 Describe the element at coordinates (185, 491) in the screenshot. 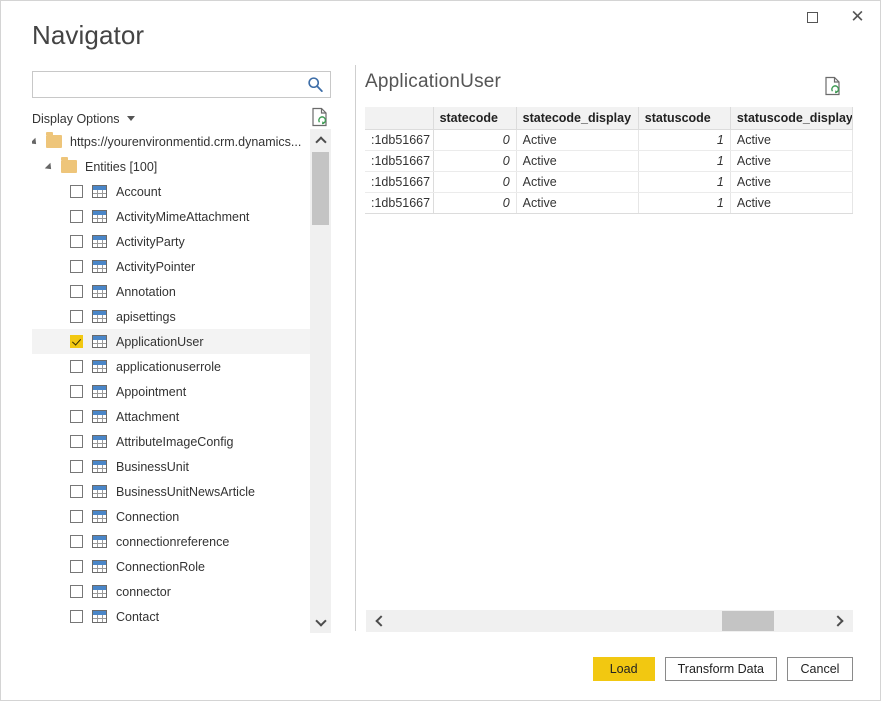

I see `tree-item-label: BusinessUnitNewsArticle` at that location.